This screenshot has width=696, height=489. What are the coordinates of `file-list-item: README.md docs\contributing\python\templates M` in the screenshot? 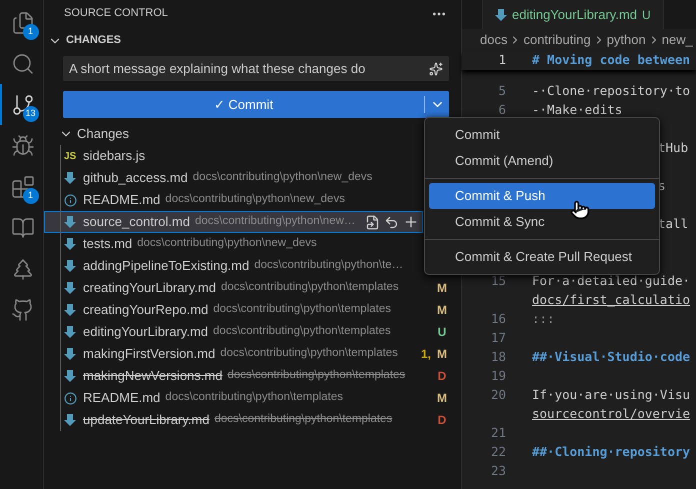 It's located at (252, 398).